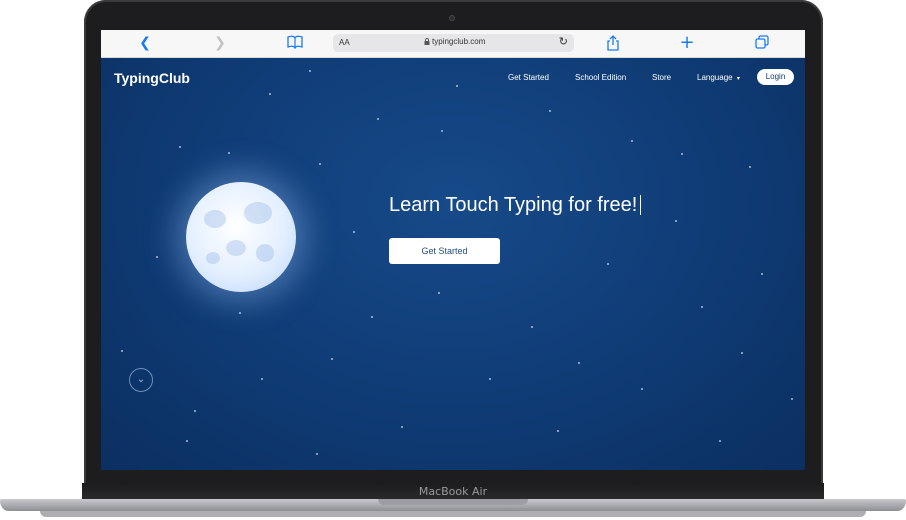 The width and height of the screenshot is (906, 520). What do you see at coordinates (241, 237) in the screenshot?
I see `moon-illustration` at bounding box center [241, 237].